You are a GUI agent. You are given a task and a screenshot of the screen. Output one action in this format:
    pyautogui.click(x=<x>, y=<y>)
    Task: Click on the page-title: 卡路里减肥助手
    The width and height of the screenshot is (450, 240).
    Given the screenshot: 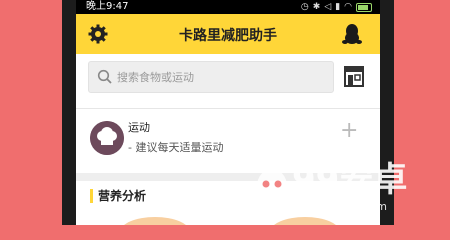 What is the action you would take?
    pyautogui.click(x=228, y=36)
    